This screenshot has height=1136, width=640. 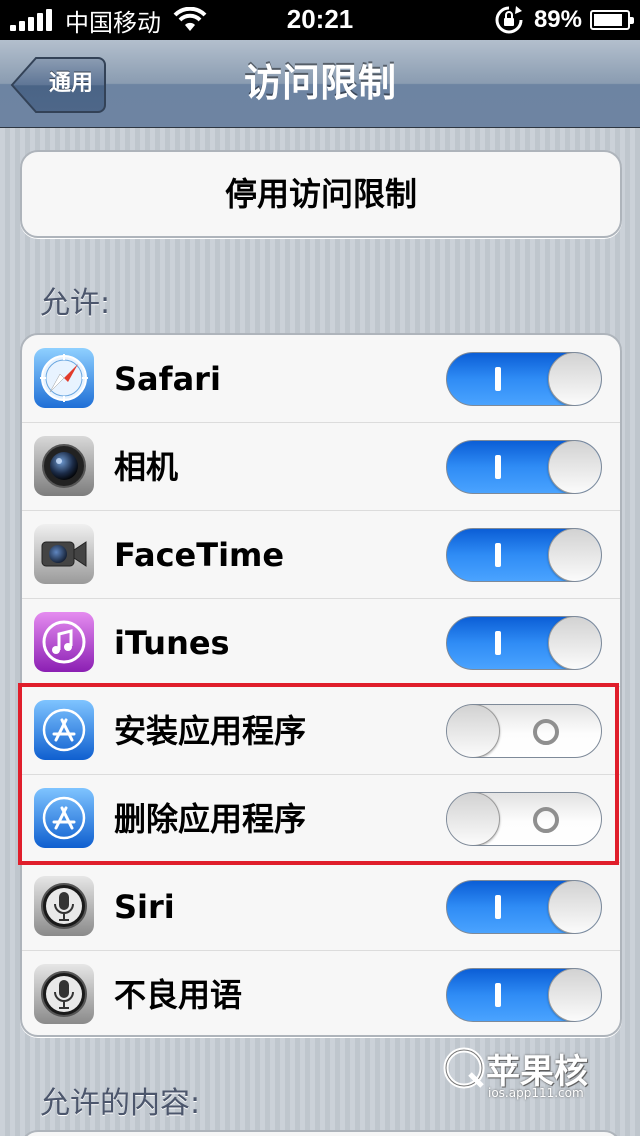 I want to click on list-item-delete-apps: 删除应用程序, so click(x=321, y=819).